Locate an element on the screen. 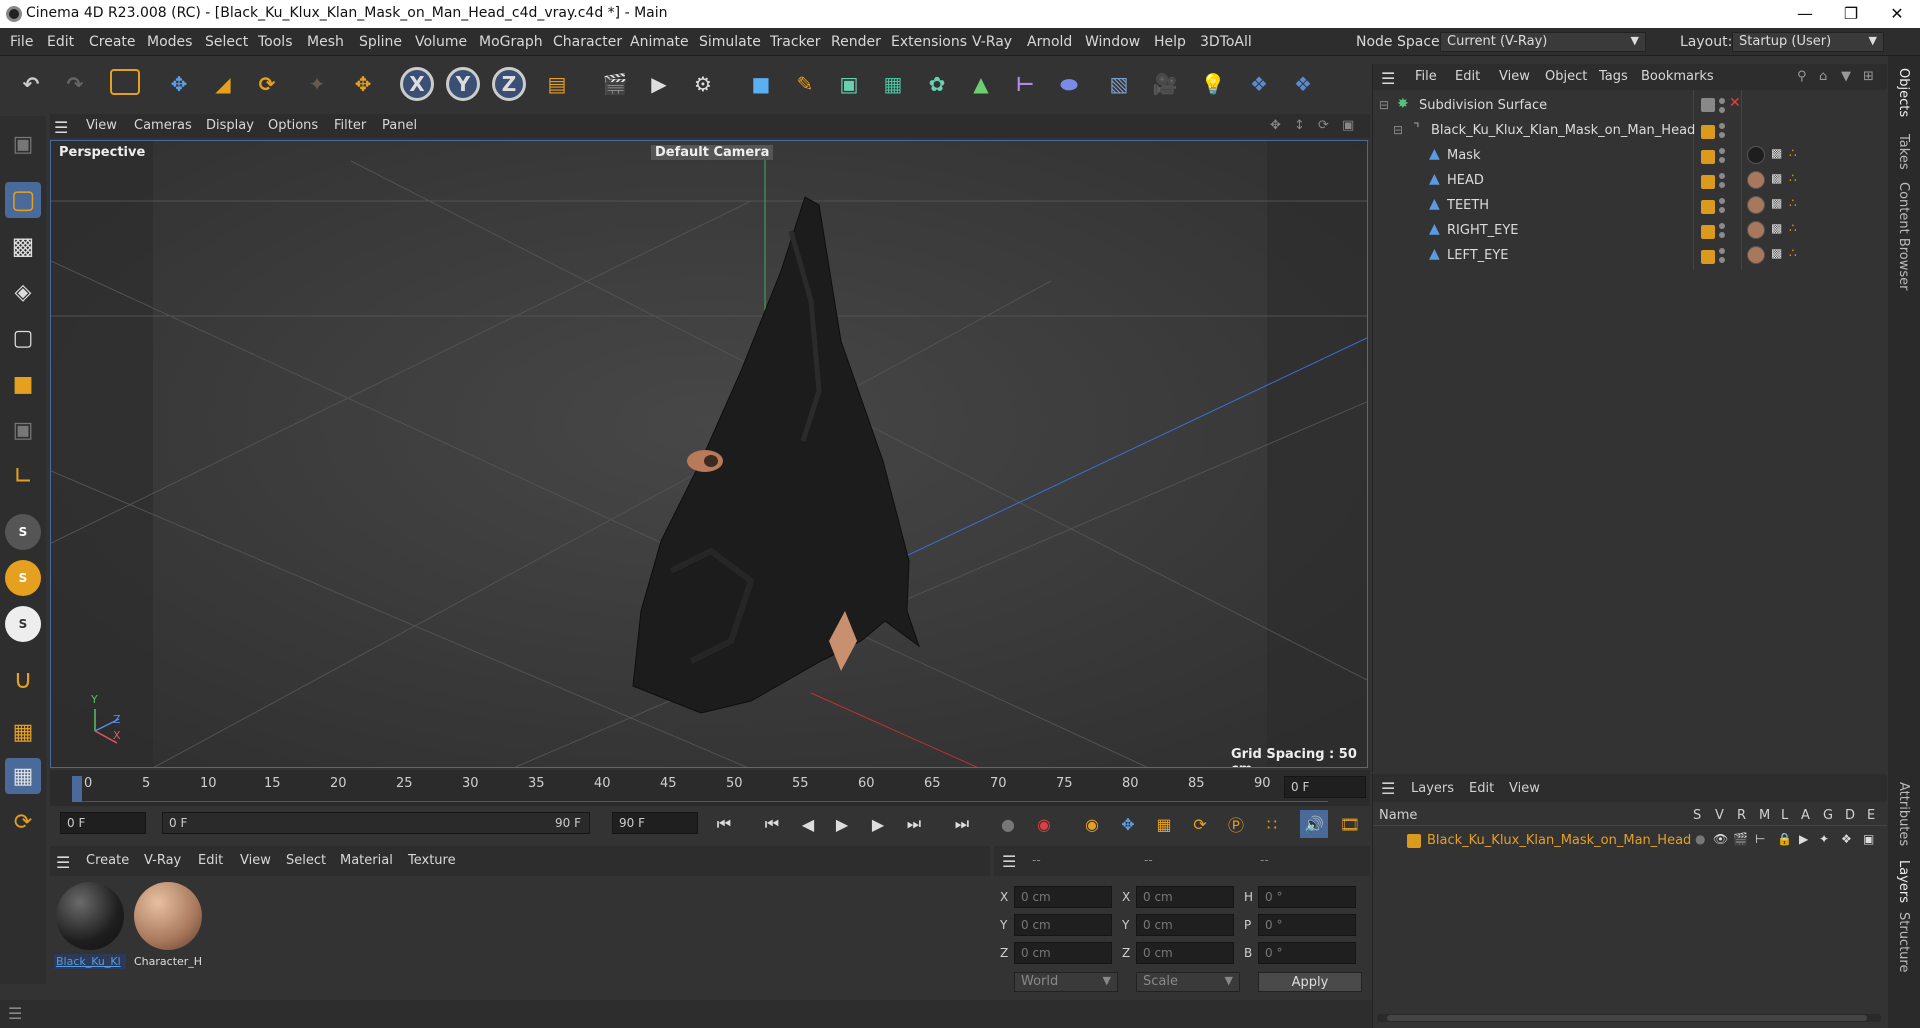  tab-structure: Structure is located at coordinates (1903, 942).